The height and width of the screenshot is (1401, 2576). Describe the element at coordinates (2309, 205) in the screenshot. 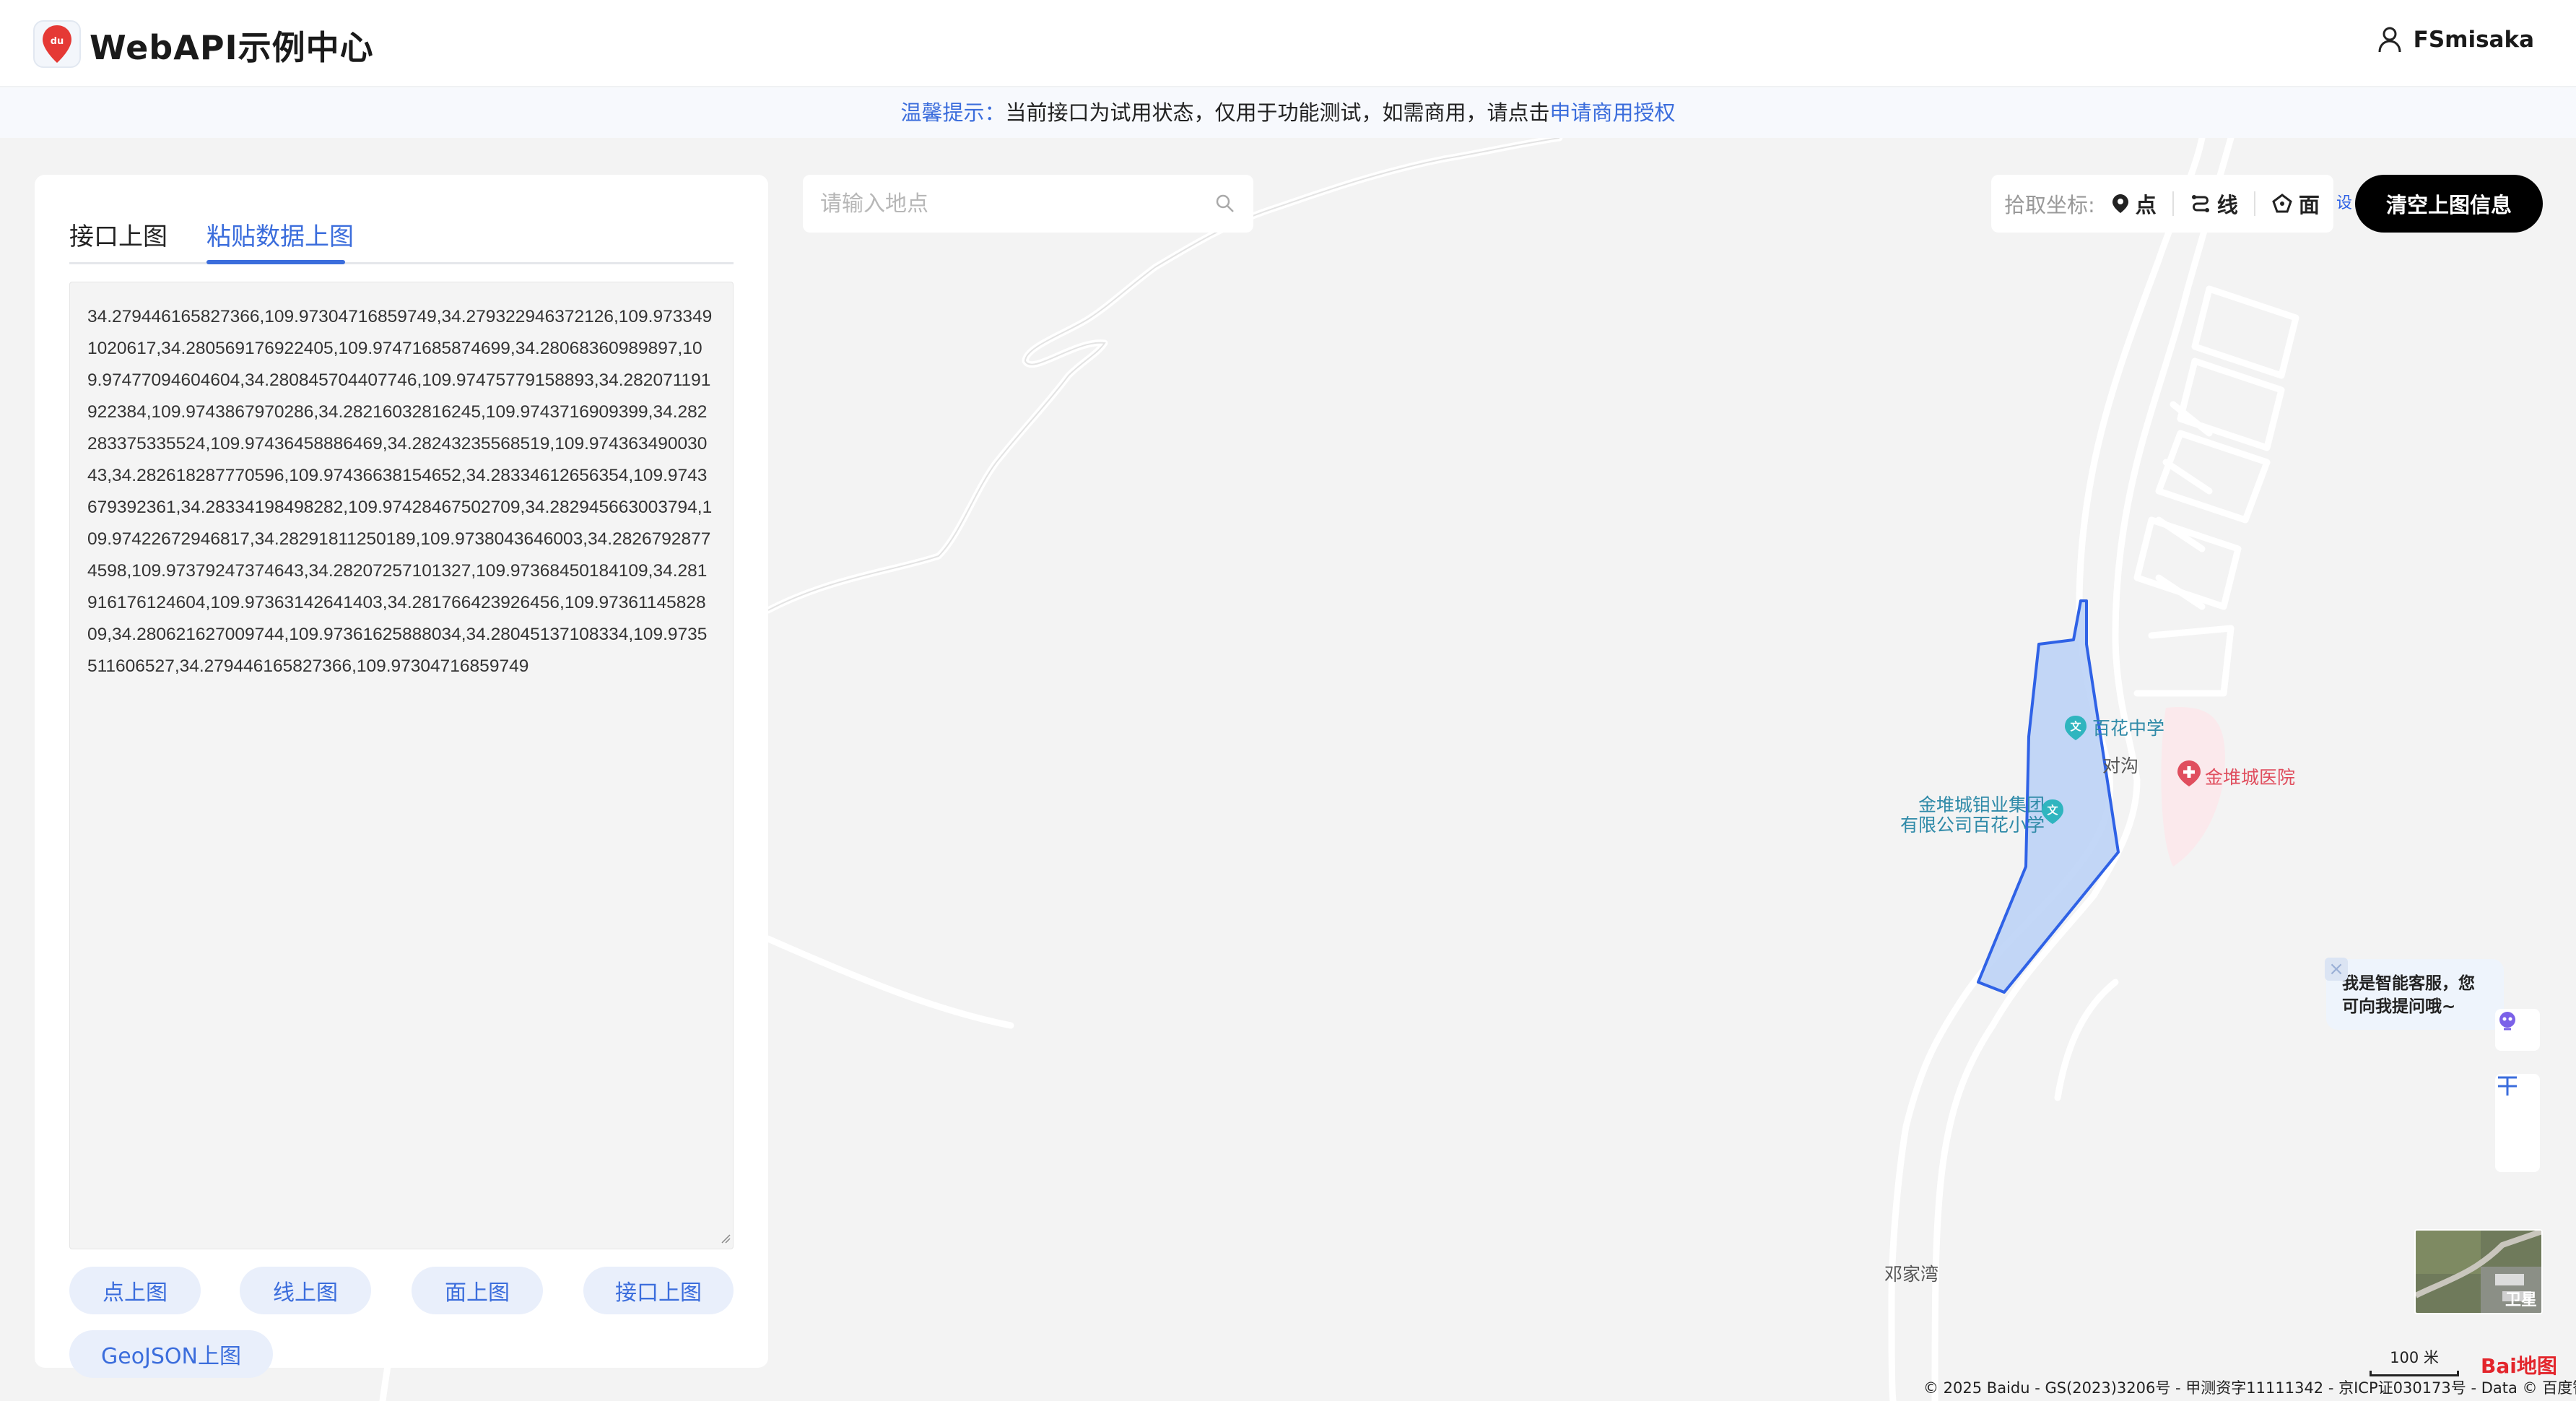

I see `pick-polygon-label: 面` at that location.